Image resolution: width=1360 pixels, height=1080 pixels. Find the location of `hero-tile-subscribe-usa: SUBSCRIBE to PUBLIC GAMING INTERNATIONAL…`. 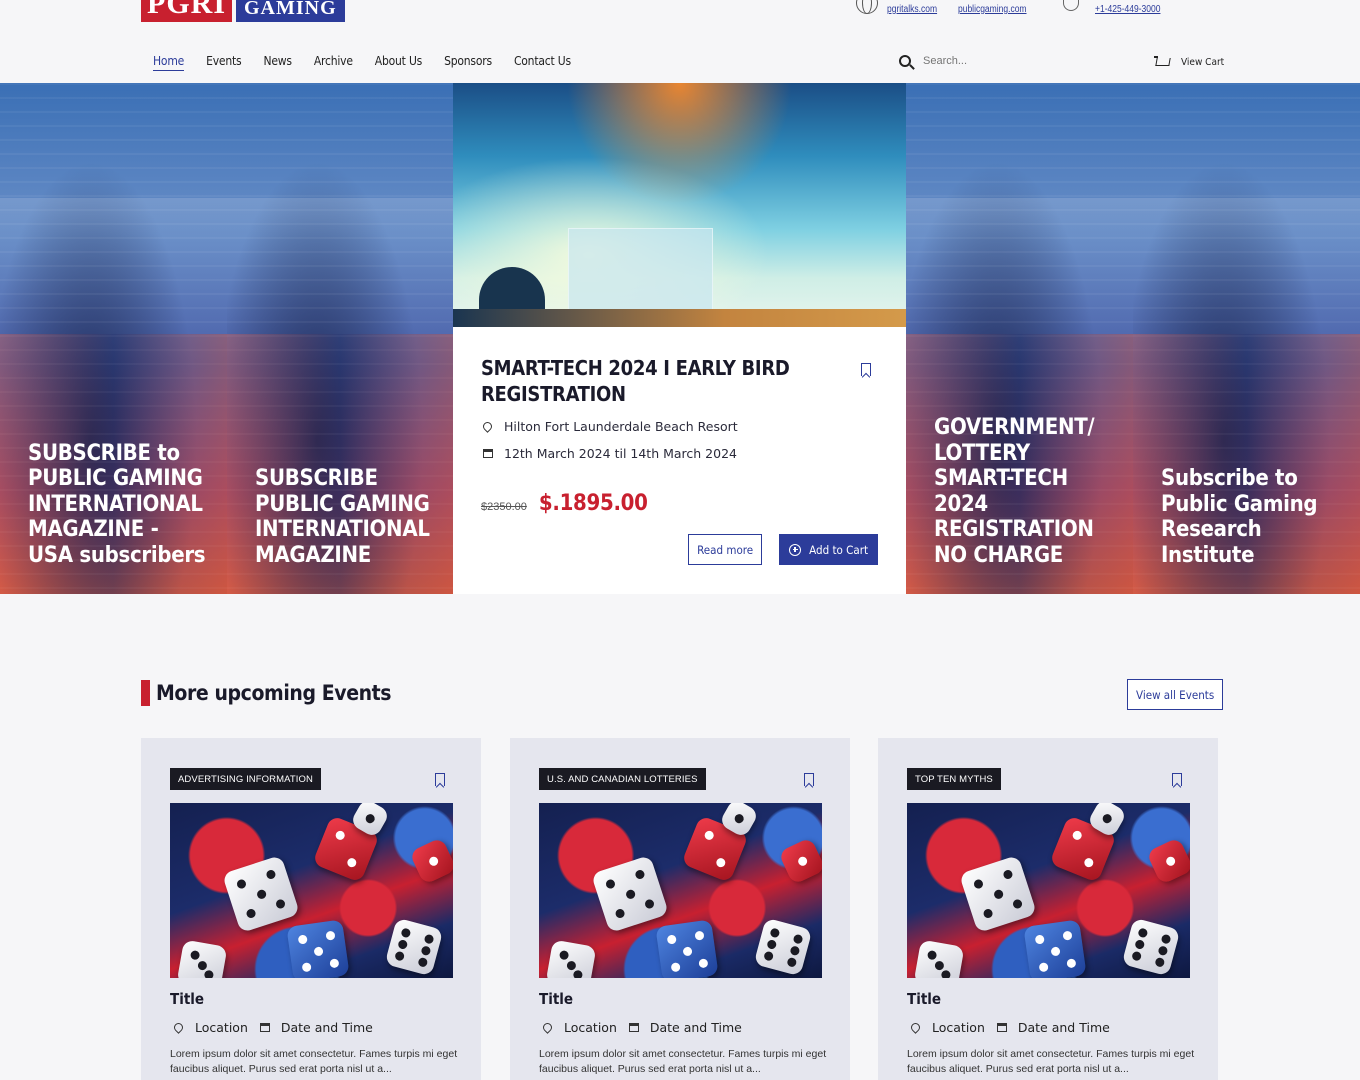

hero-tile-subscribe-usa: SUBSCRIBE to PUBLIC GAMING INTERNATIONAL… is located at coordinates (113, 338).